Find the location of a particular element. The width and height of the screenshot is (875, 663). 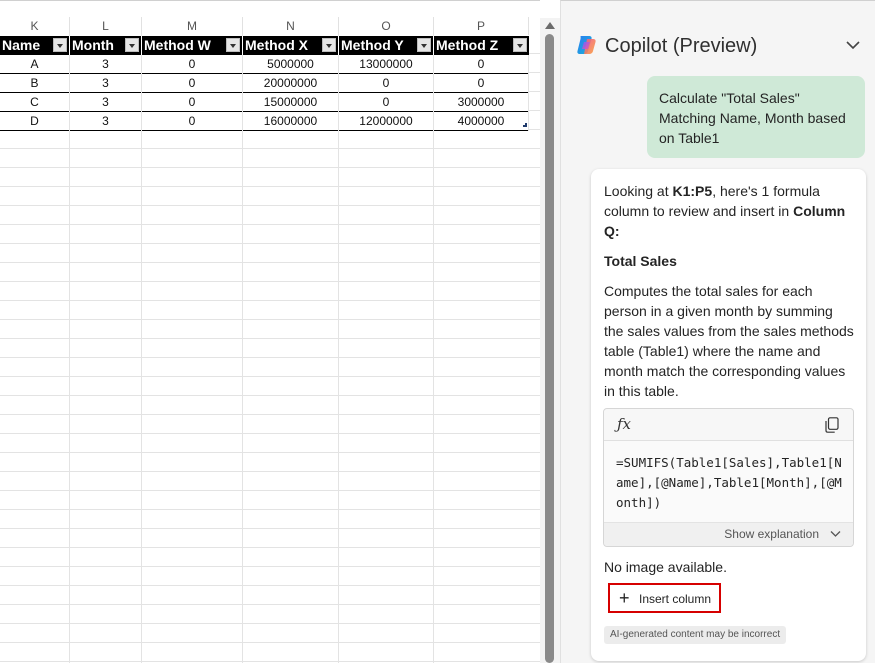

header-cell-method-w: Method W is located at coordinates (192, 45).